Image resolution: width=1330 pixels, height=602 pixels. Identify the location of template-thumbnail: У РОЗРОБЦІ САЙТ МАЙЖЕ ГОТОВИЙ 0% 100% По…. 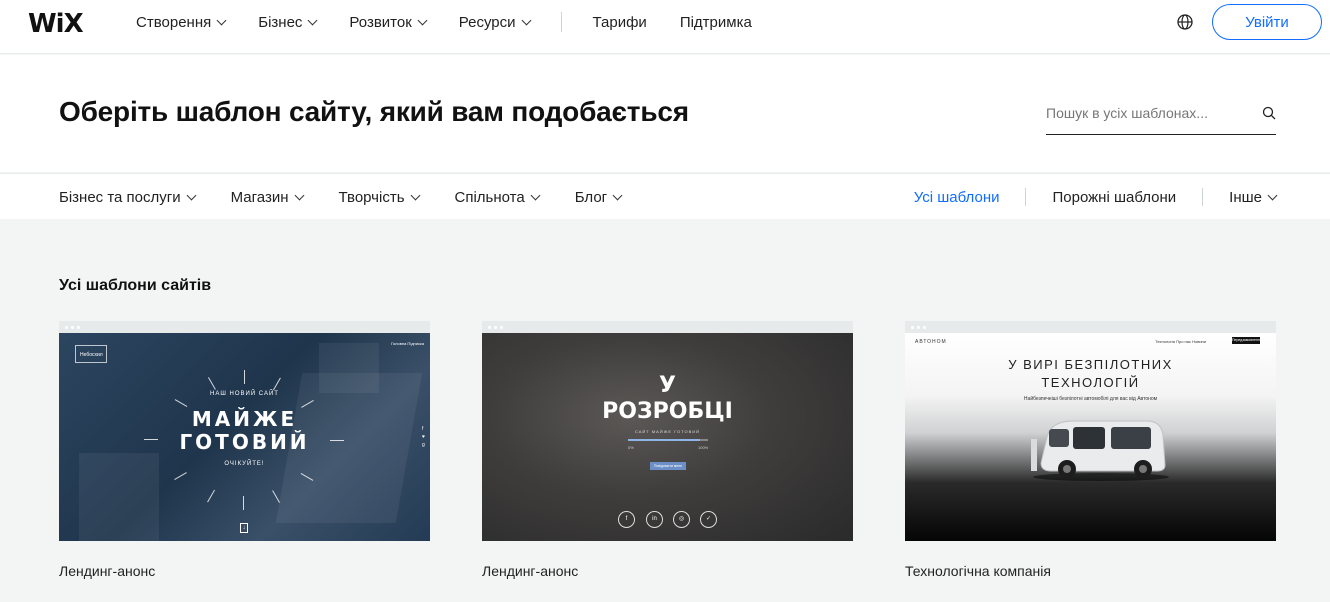
(667, 437).